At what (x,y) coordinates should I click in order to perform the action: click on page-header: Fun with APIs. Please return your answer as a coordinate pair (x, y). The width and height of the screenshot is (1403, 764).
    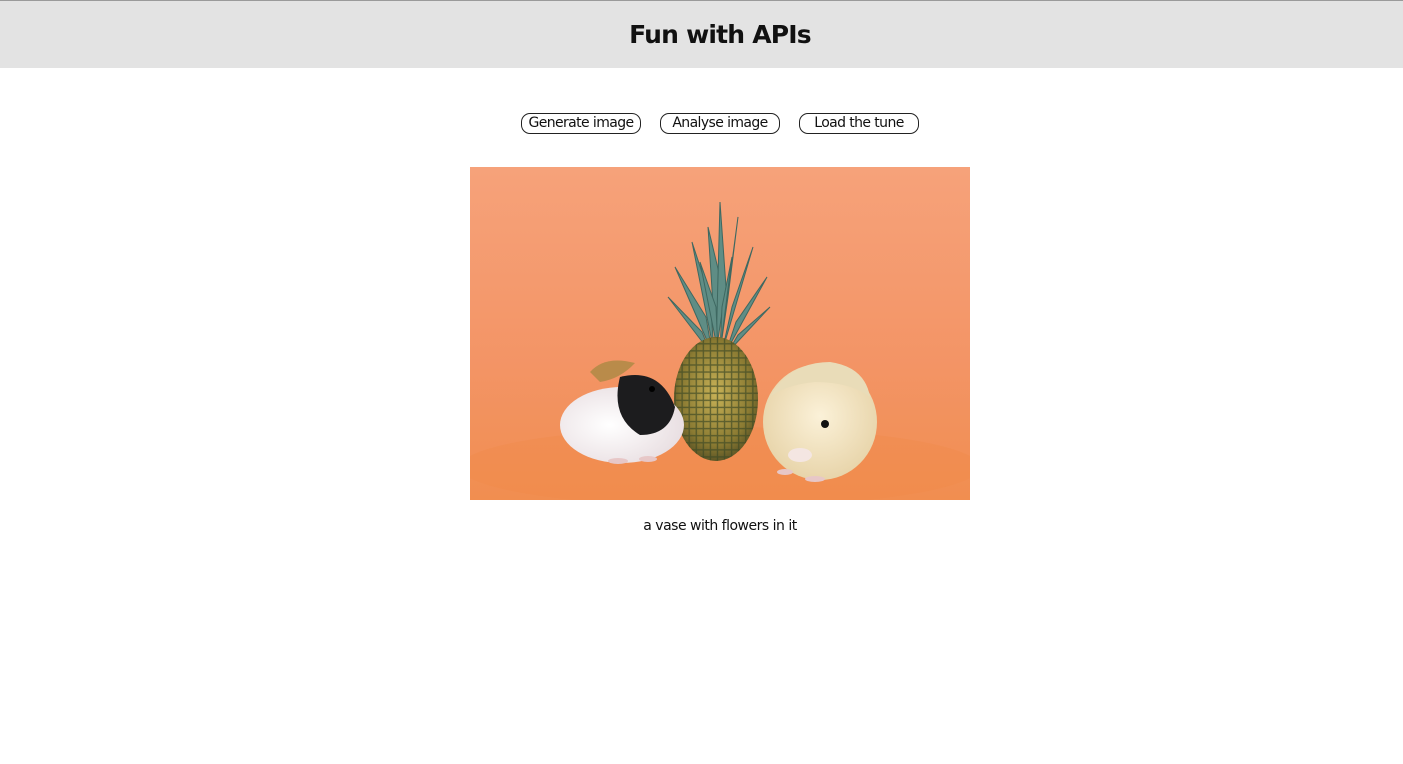
    Looking at the image, I should click on (701, 34).